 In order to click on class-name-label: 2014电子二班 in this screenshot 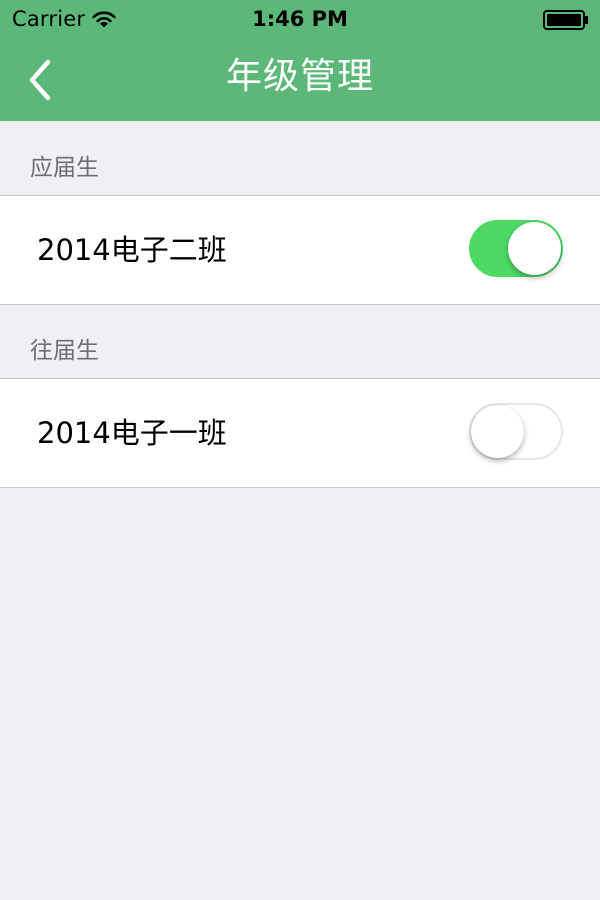, I will do `click(132, 250)`.